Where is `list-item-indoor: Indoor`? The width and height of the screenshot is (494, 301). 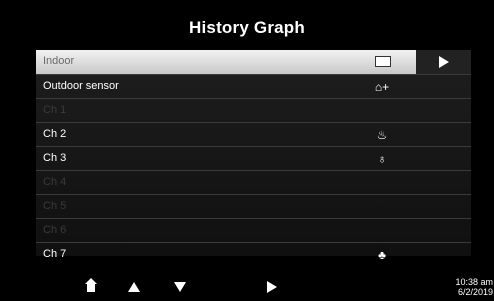
list-item-indoor: Indoor is located at coordinates (253, 62).